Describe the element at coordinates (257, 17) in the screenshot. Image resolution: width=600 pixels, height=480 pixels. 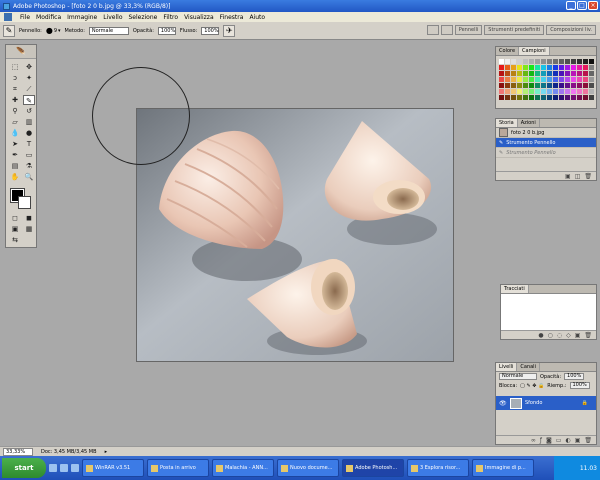
I see `menu-aiuto: Aiuto` at that location.